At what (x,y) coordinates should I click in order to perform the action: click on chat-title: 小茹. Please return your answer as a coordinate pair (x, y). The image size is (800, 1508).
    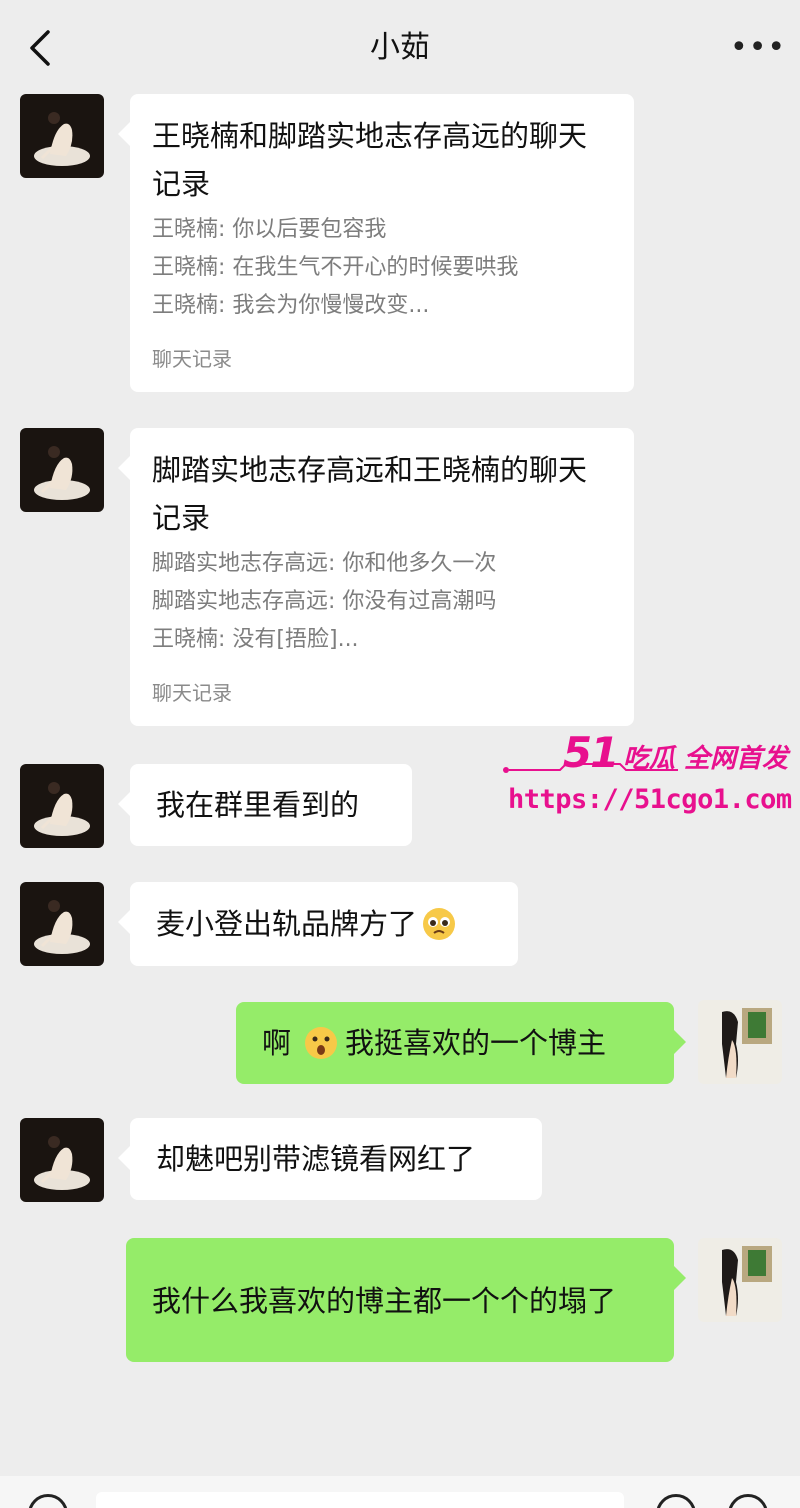
    Looking at the image, I should click on (400, 47).